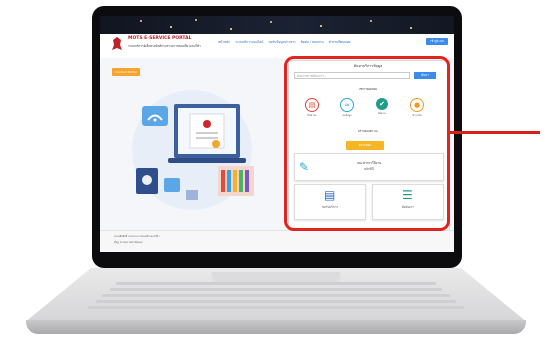 The image size is (552, 346). Describe the element at coordinates (160, 38) in the screenshot. I see `brand-title: MOTS E-SERVICE PORTAL` at that location.